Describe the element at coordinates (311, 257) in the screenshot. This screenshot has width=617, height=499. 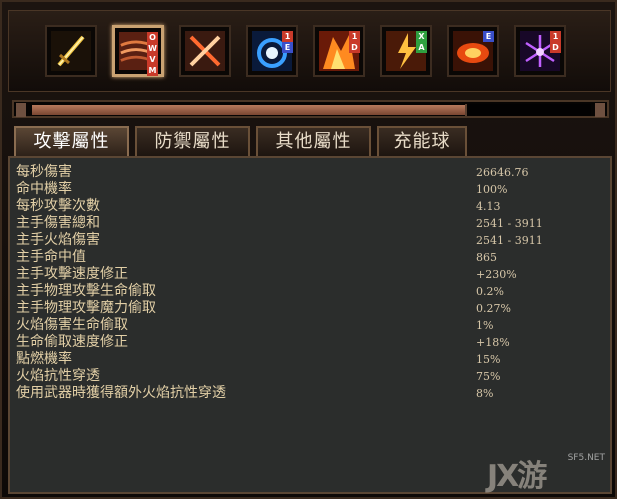
I see `stat-row: 主手命中值 865` at that location.